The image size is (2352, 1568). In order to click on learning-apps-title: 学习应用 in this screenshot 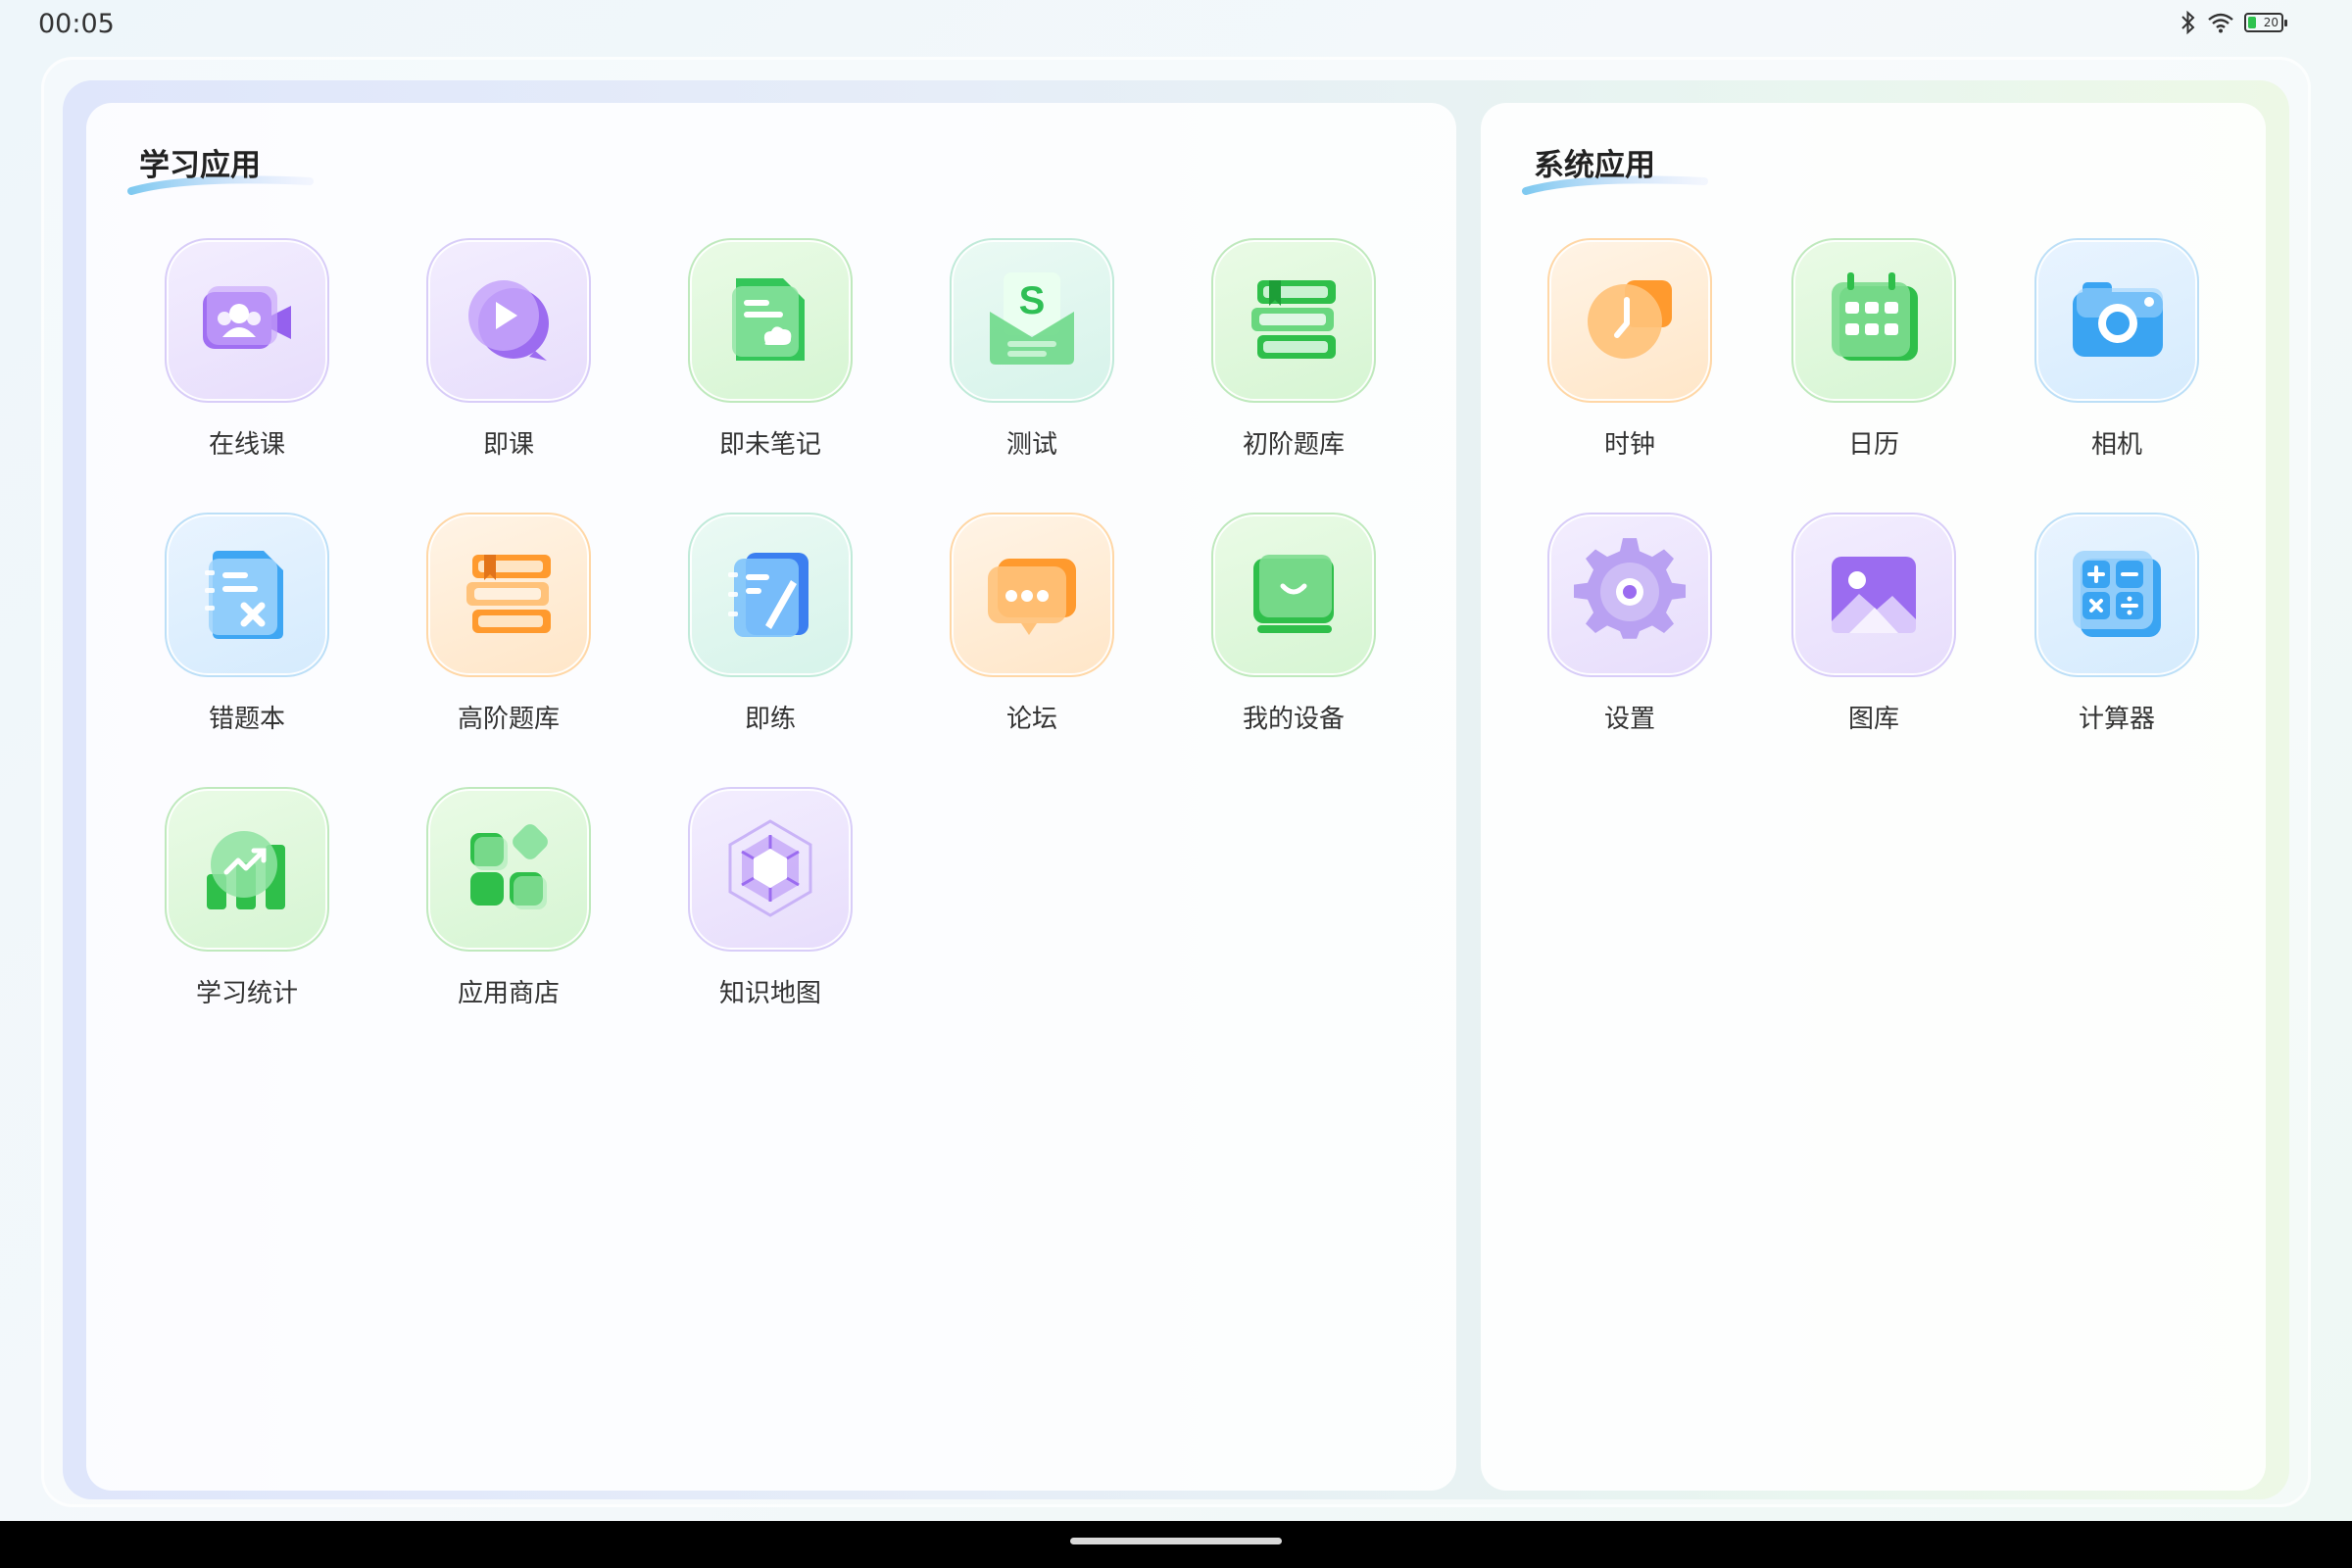, I will do `click(200, 165)`.